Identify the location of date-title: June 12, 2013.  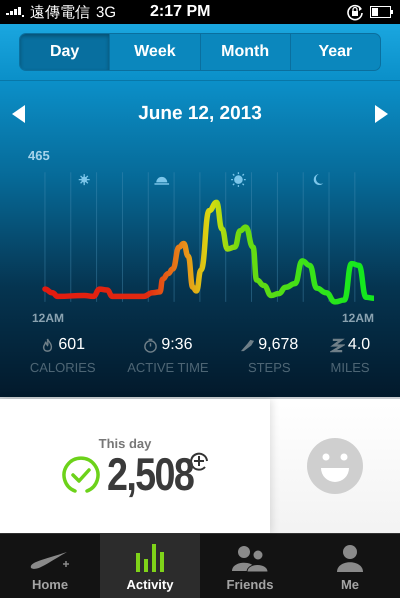
(200, 114).